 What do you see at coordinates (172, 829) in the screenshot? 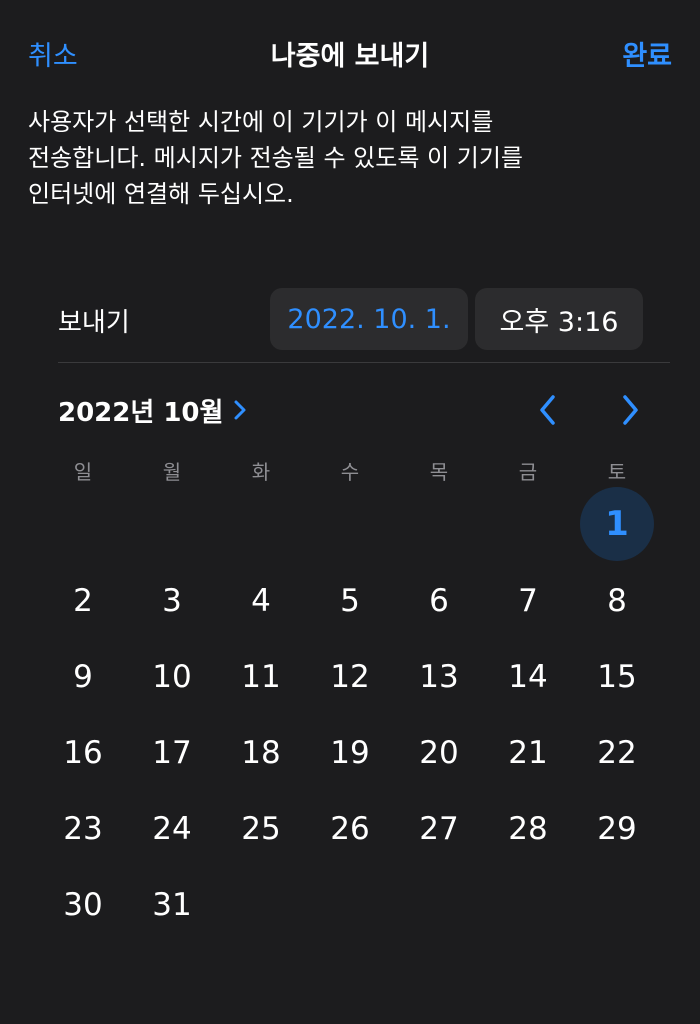
I see `calendar-day: 24` at bounding box center [172, 829].